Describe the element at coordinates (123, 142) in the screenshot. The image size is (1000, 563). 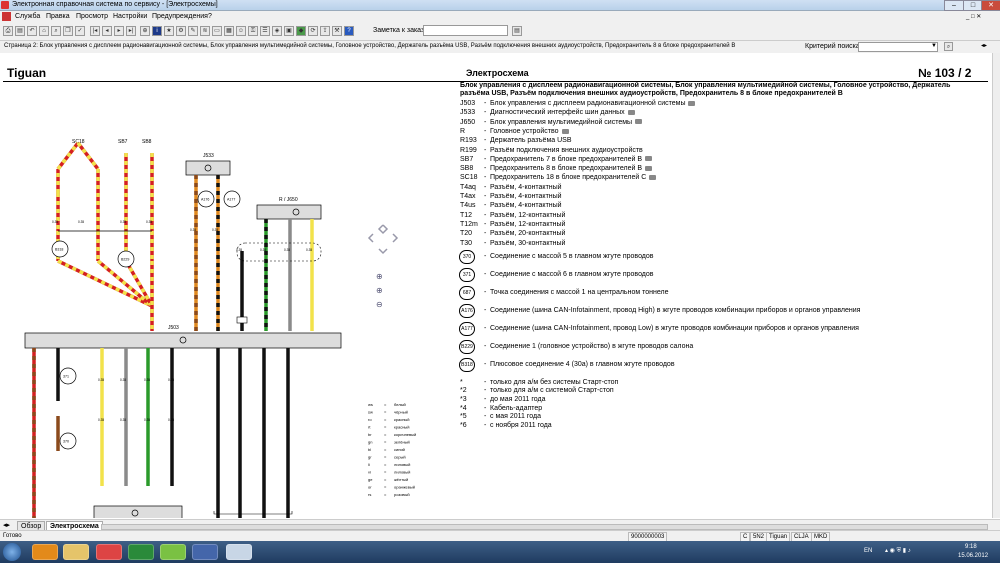
I see `fuse-label: SB7` at that location.